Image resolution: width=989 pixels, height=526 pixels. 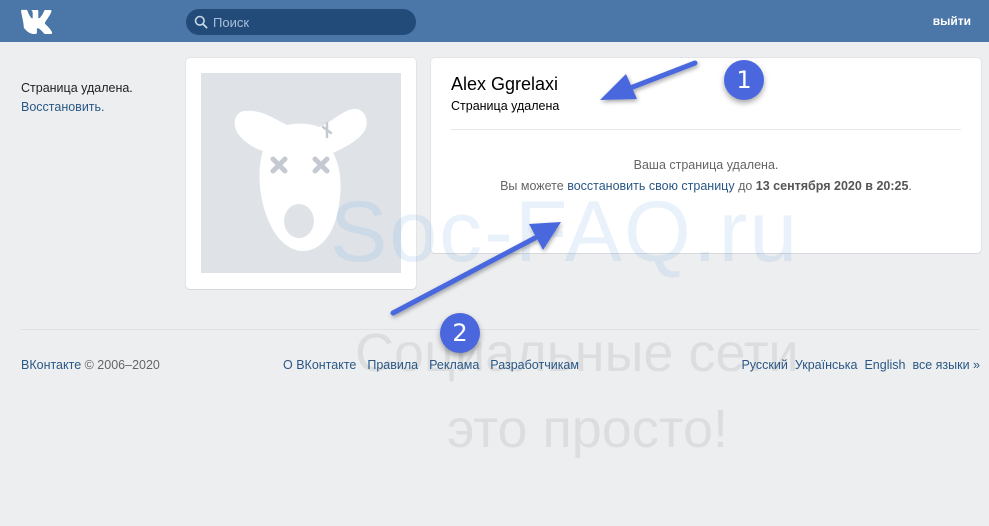 I want to click on logout-button: выйти, so click(x=952, y=21).